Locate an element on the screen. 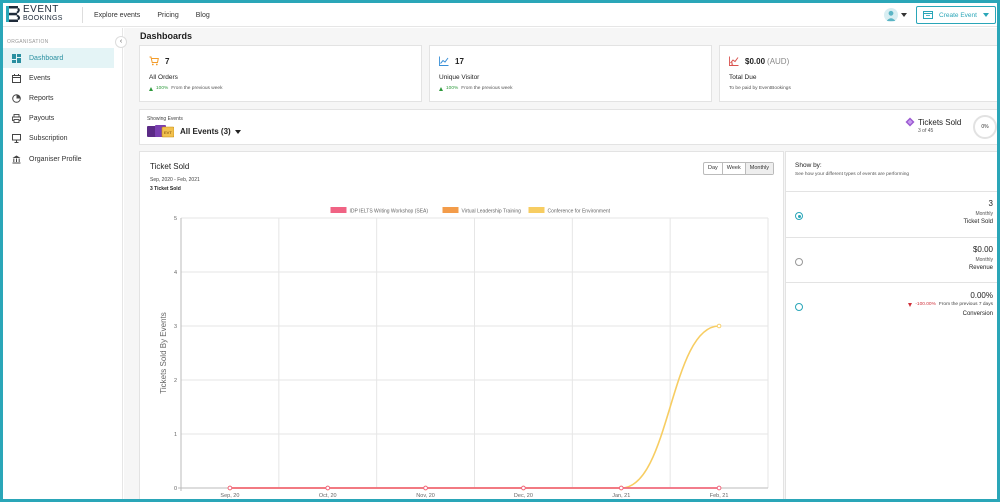 The width and height of the screenshot is (1000, 502). y-tick-label: 5 is located at coordinates (175, 219).